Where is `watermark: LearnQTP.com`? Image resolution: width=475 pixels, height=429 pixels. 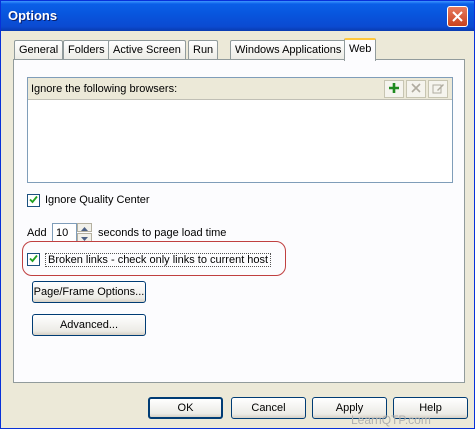
watermark: LearnQTP.com is located at coordinates (391, 420).